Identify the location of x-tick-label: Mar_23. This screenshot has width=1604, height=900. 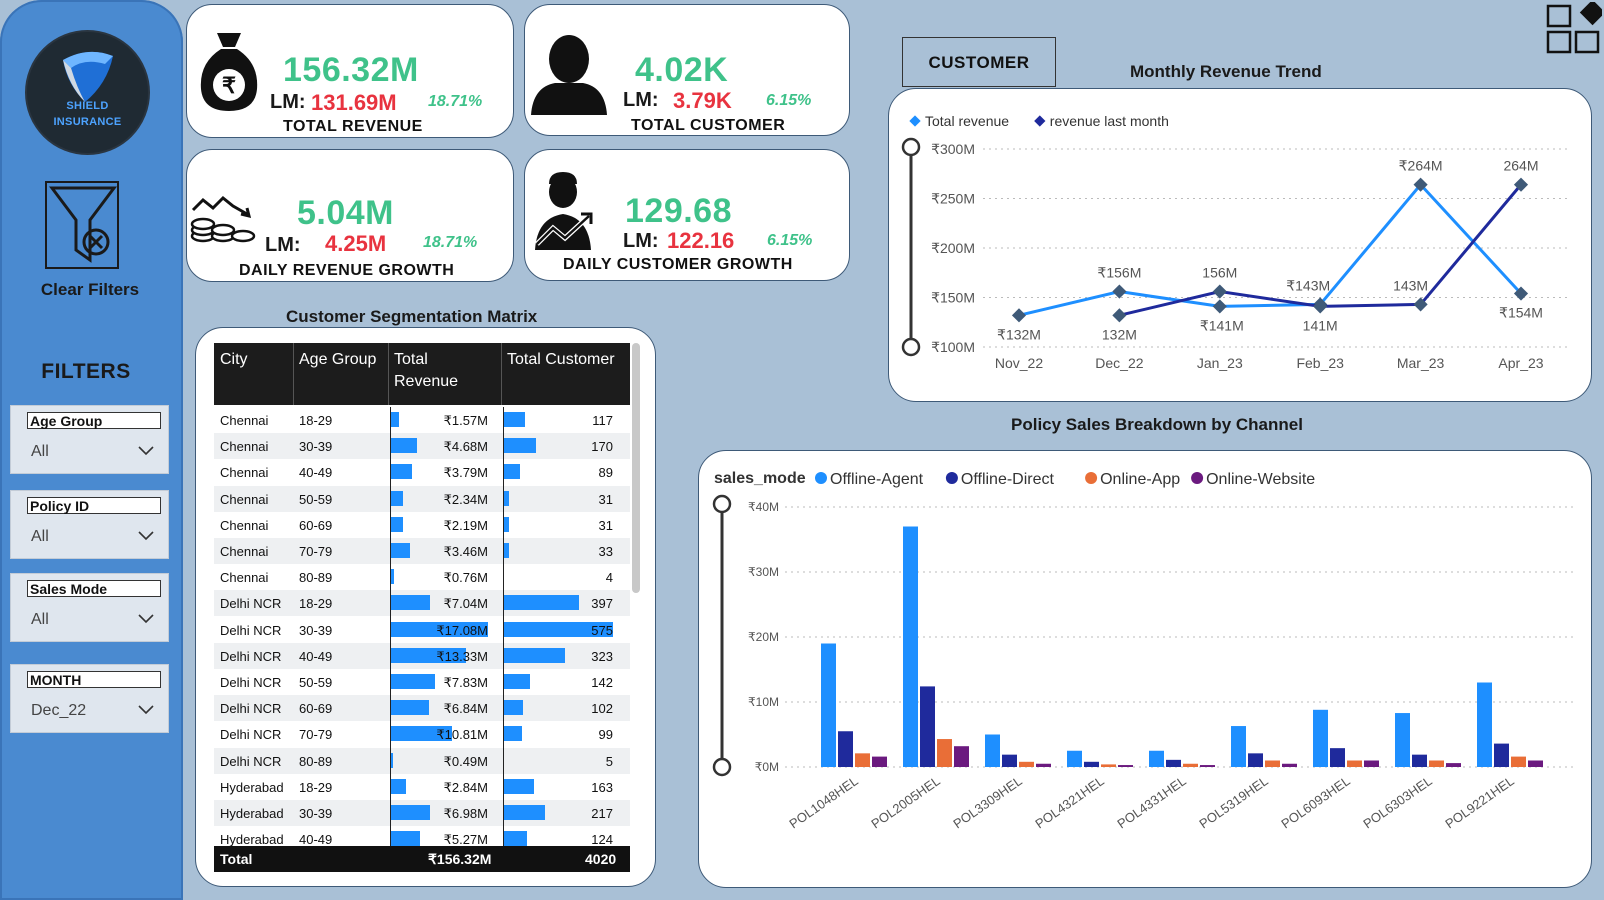
(1421, 363).